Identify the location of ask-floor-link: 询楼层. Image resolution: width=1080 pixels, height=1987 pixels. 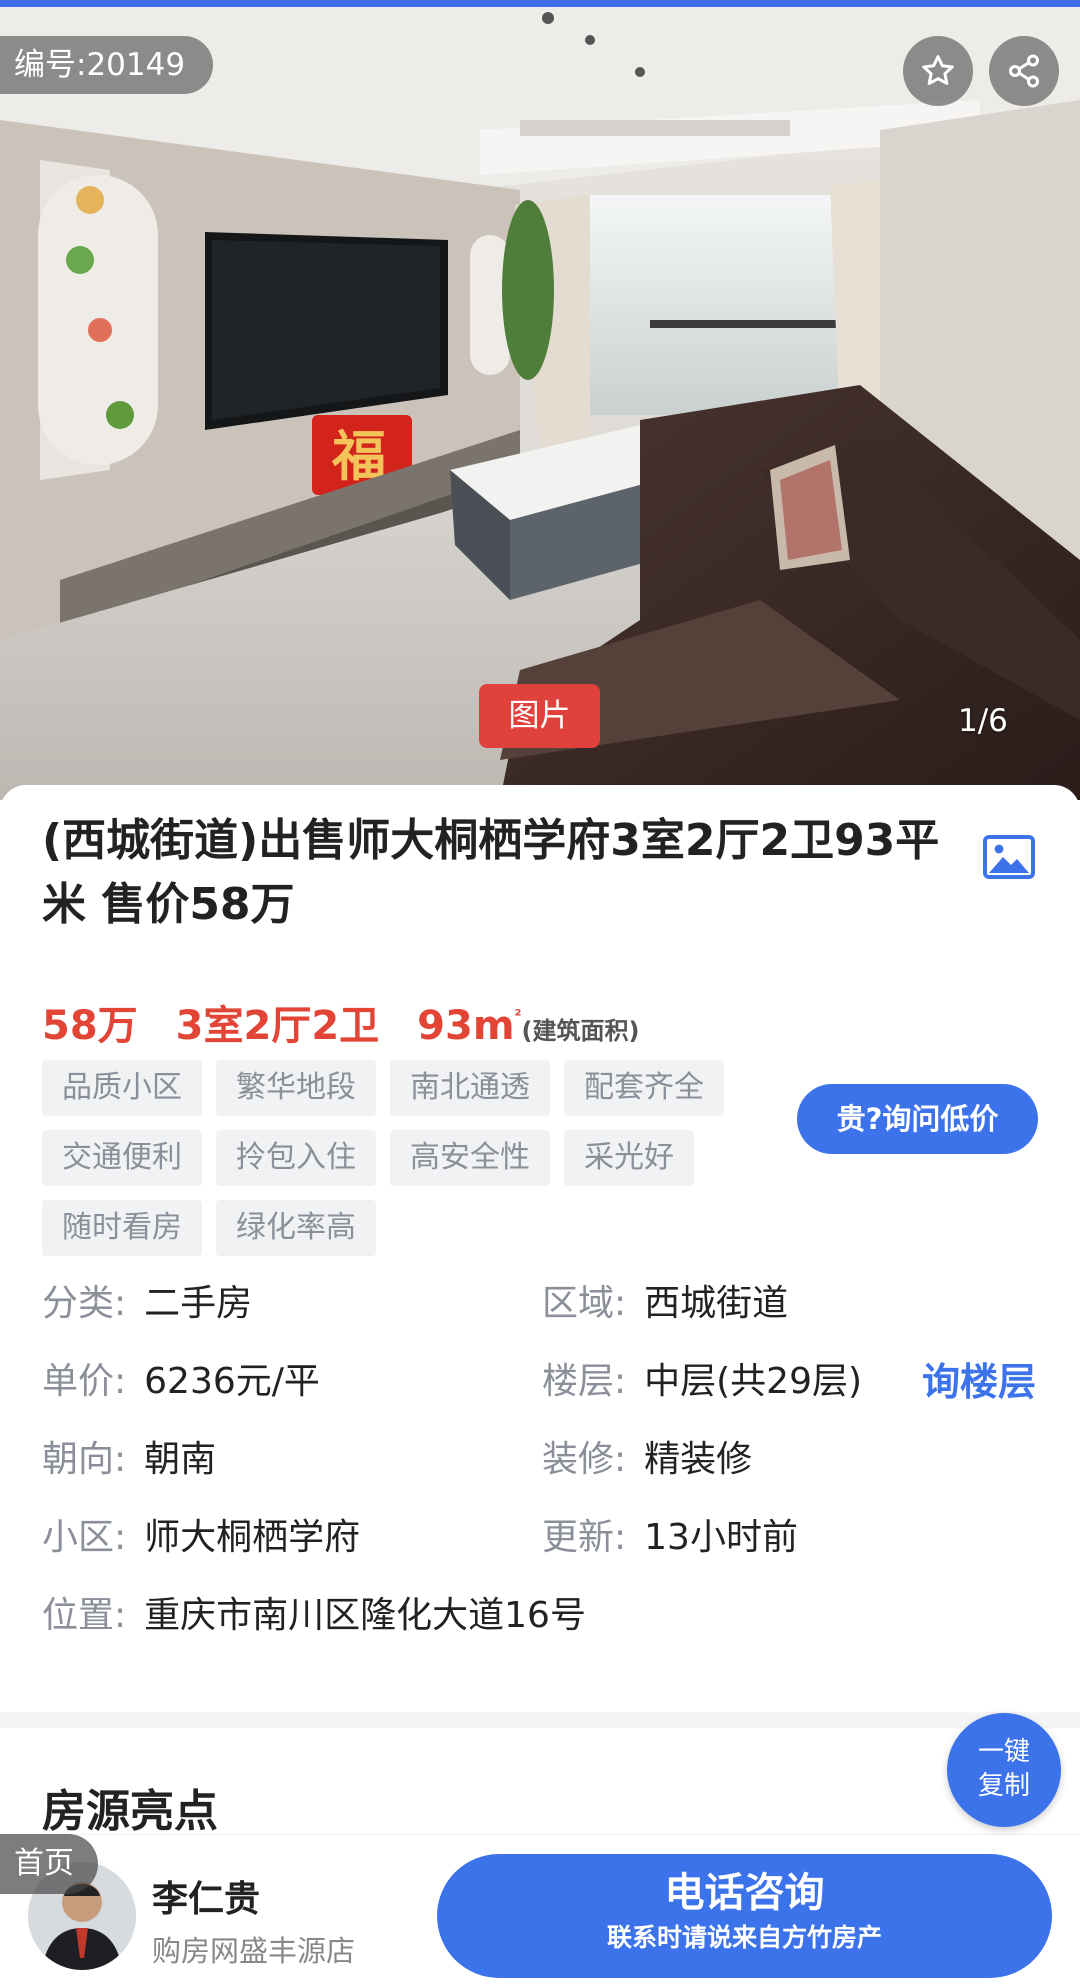
(979, 1382).